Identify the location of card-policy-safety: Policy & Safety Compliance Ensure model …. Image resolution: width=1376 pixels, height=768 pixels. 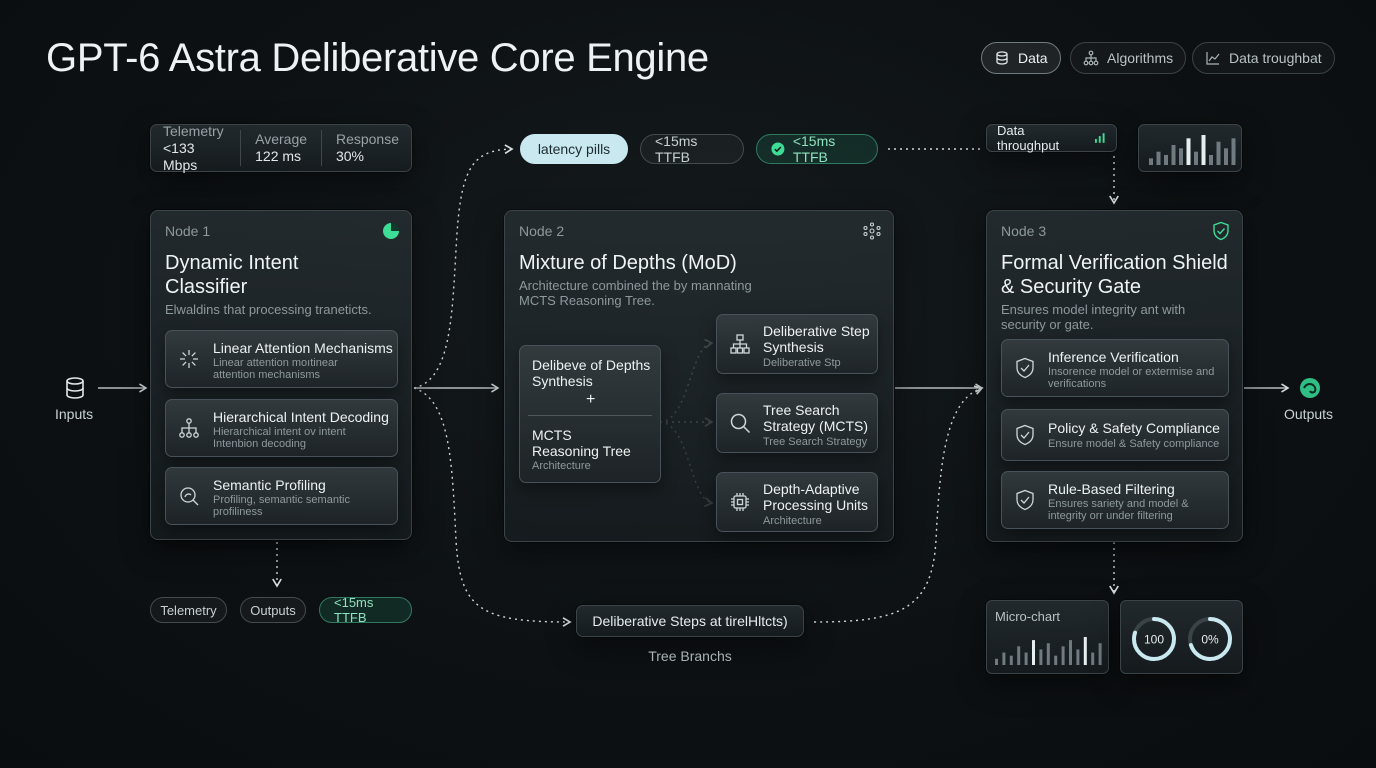
(1115, 435).